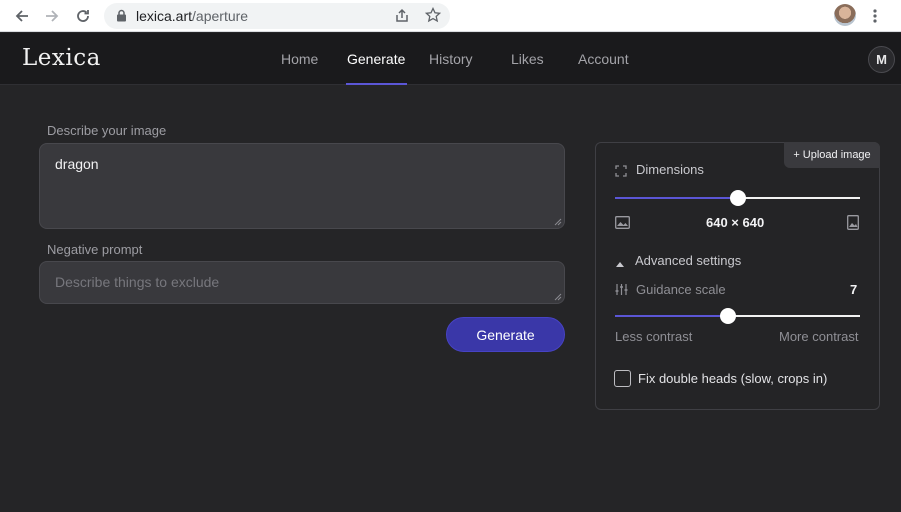 The image size is (901, 512). What do you see at coordinates (732, 378) in the screenshot?
I see `fix-double-heads-label: Fix double heads (slow, crops in)` at bounding box center [732, 378].